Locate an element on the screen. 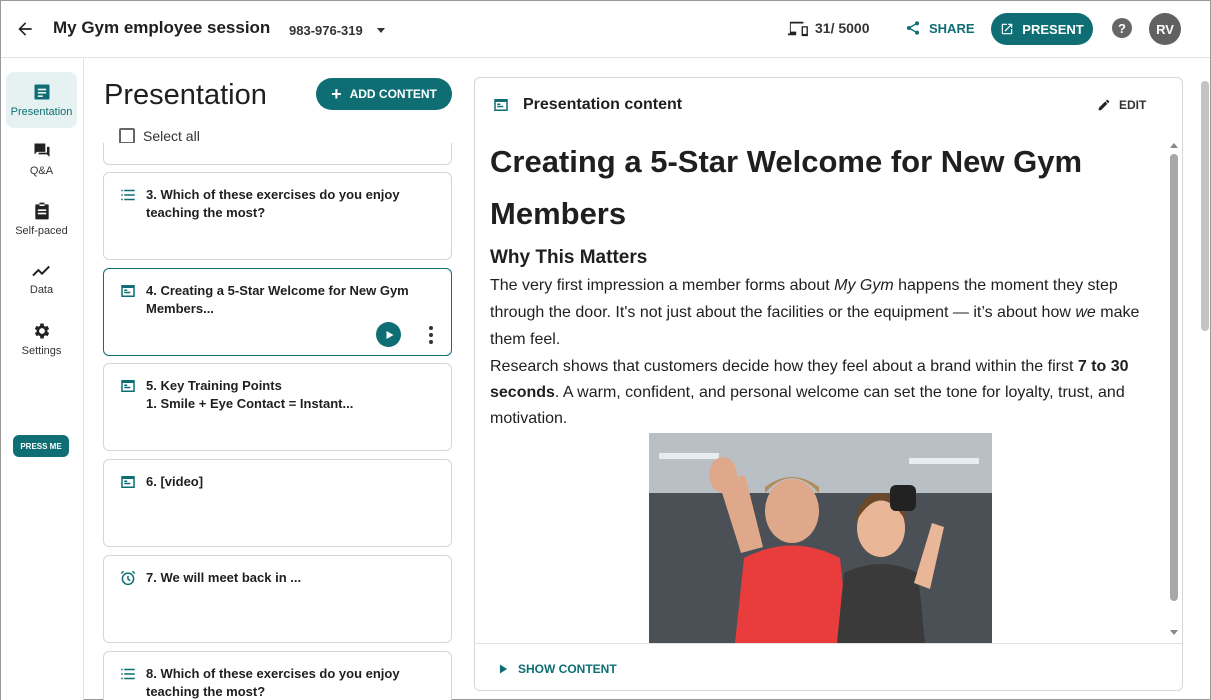 The image size is (1211, 700). clipboard-icon is located at coordinates (41, 211).